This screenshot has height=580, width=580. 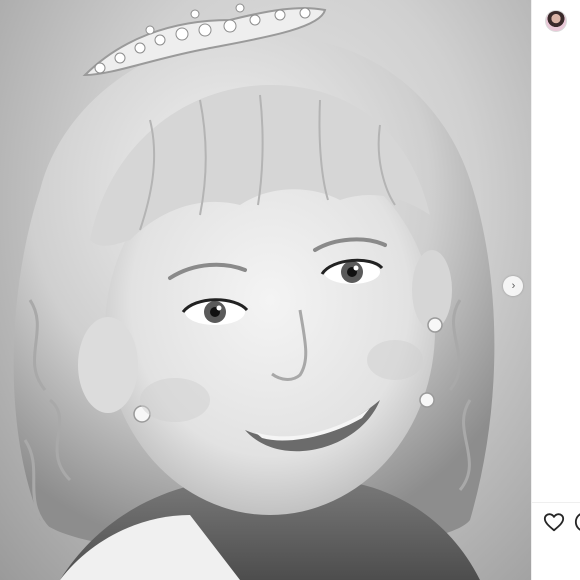 What do you see at coordinates (555, 290) in the screenshot?
I see `post-side-panel` at bounding box center [555, 290].